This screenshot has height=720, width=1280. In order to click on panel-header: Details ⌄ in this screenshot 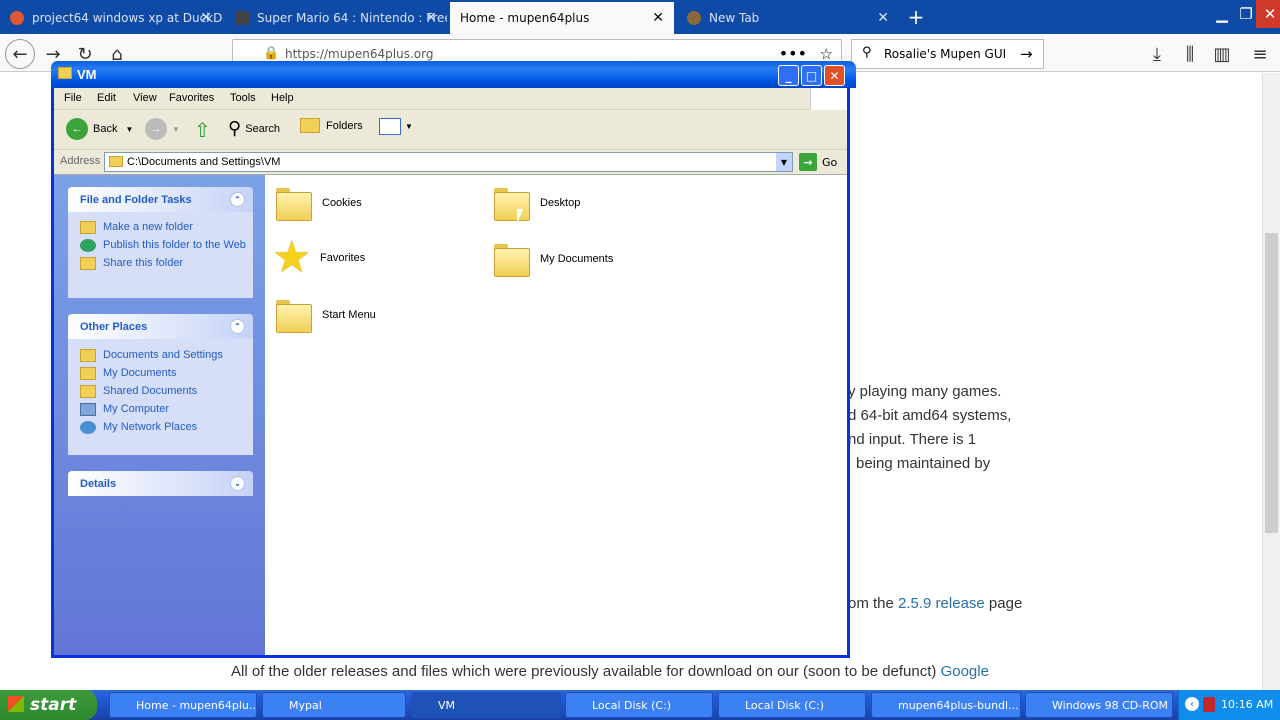, I will do `click(160, 483)`.